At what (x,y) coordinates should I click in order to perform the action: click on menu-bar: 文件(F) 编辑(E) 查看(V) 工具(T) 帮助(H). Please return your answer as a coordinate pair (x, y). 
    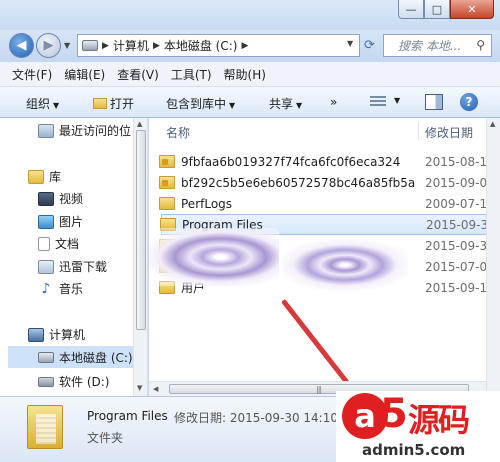
    Looking at the image, I should click on (250, 74).